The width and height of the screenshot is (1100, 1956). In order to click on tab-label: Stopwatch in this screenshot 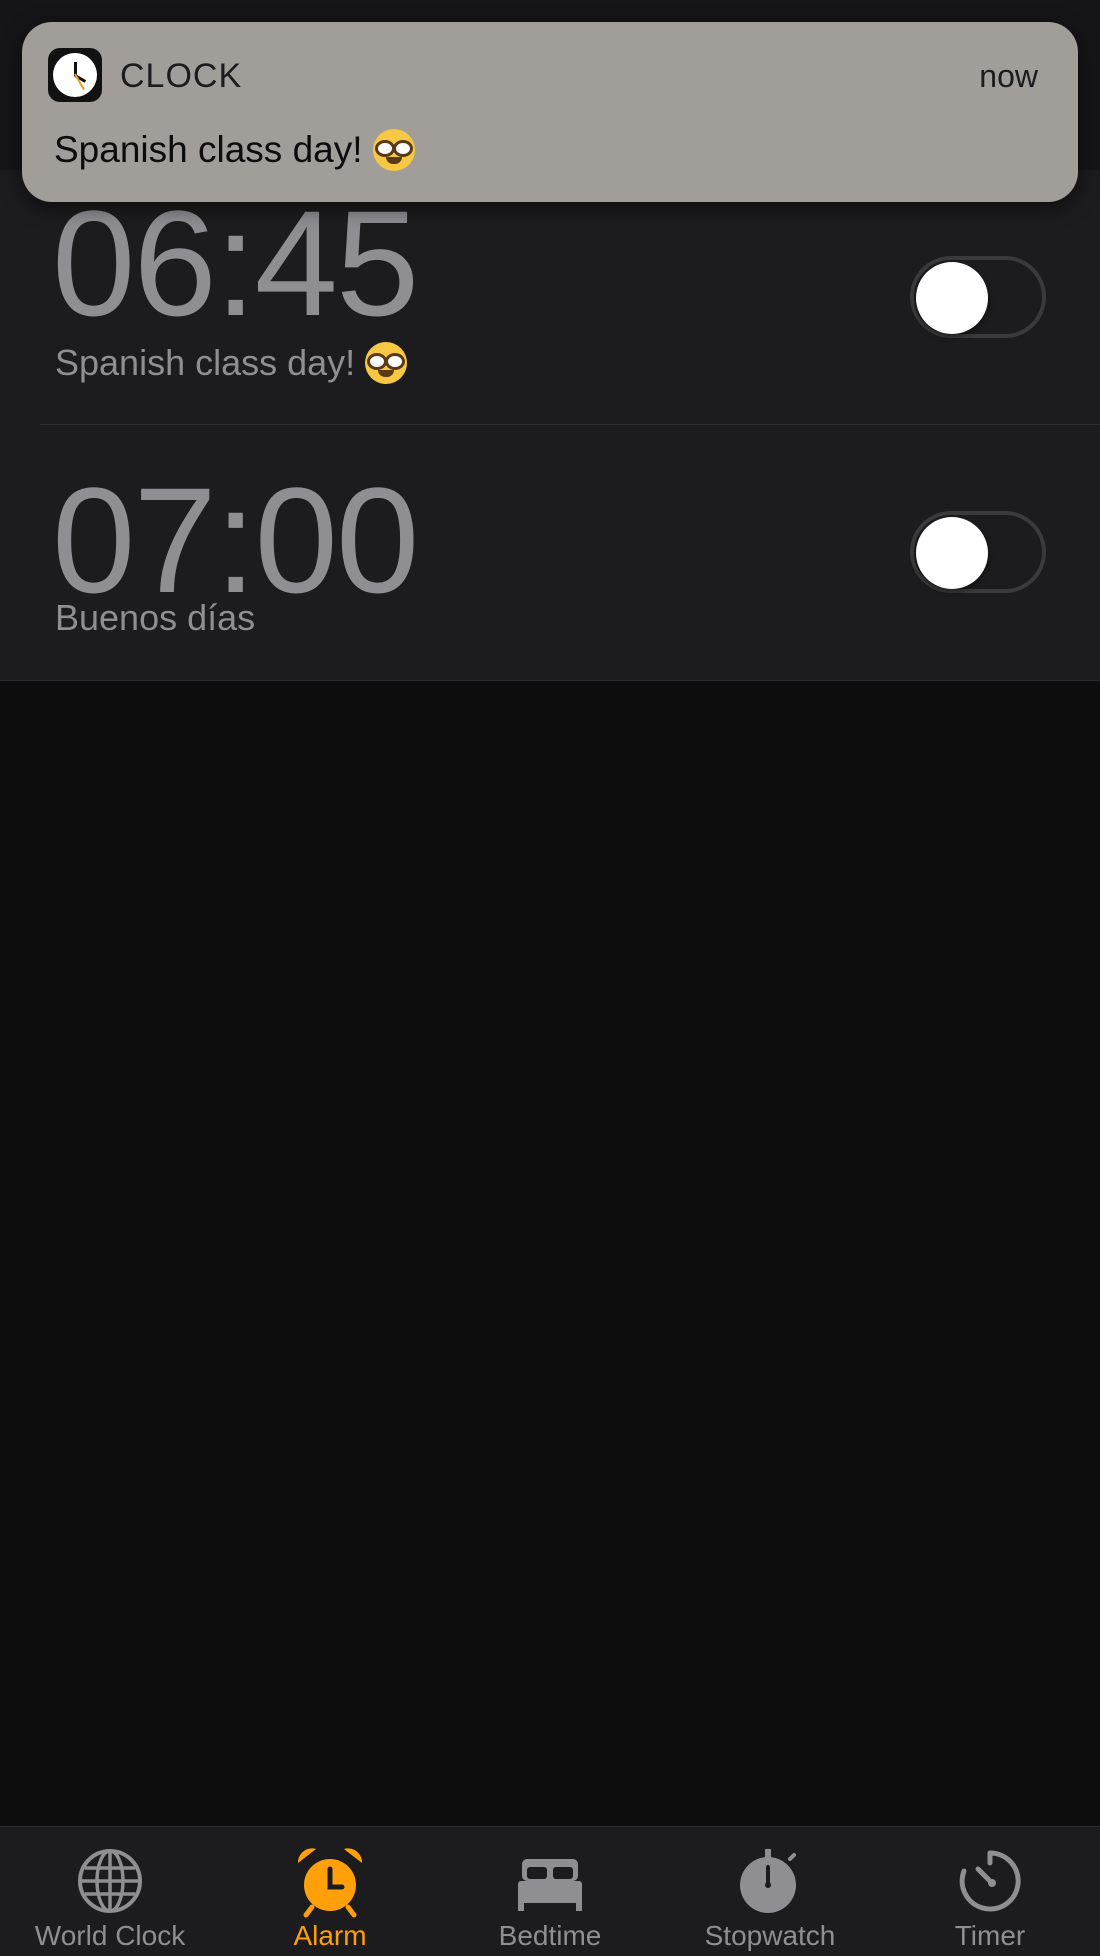, I will do `click(770, 1935)`.